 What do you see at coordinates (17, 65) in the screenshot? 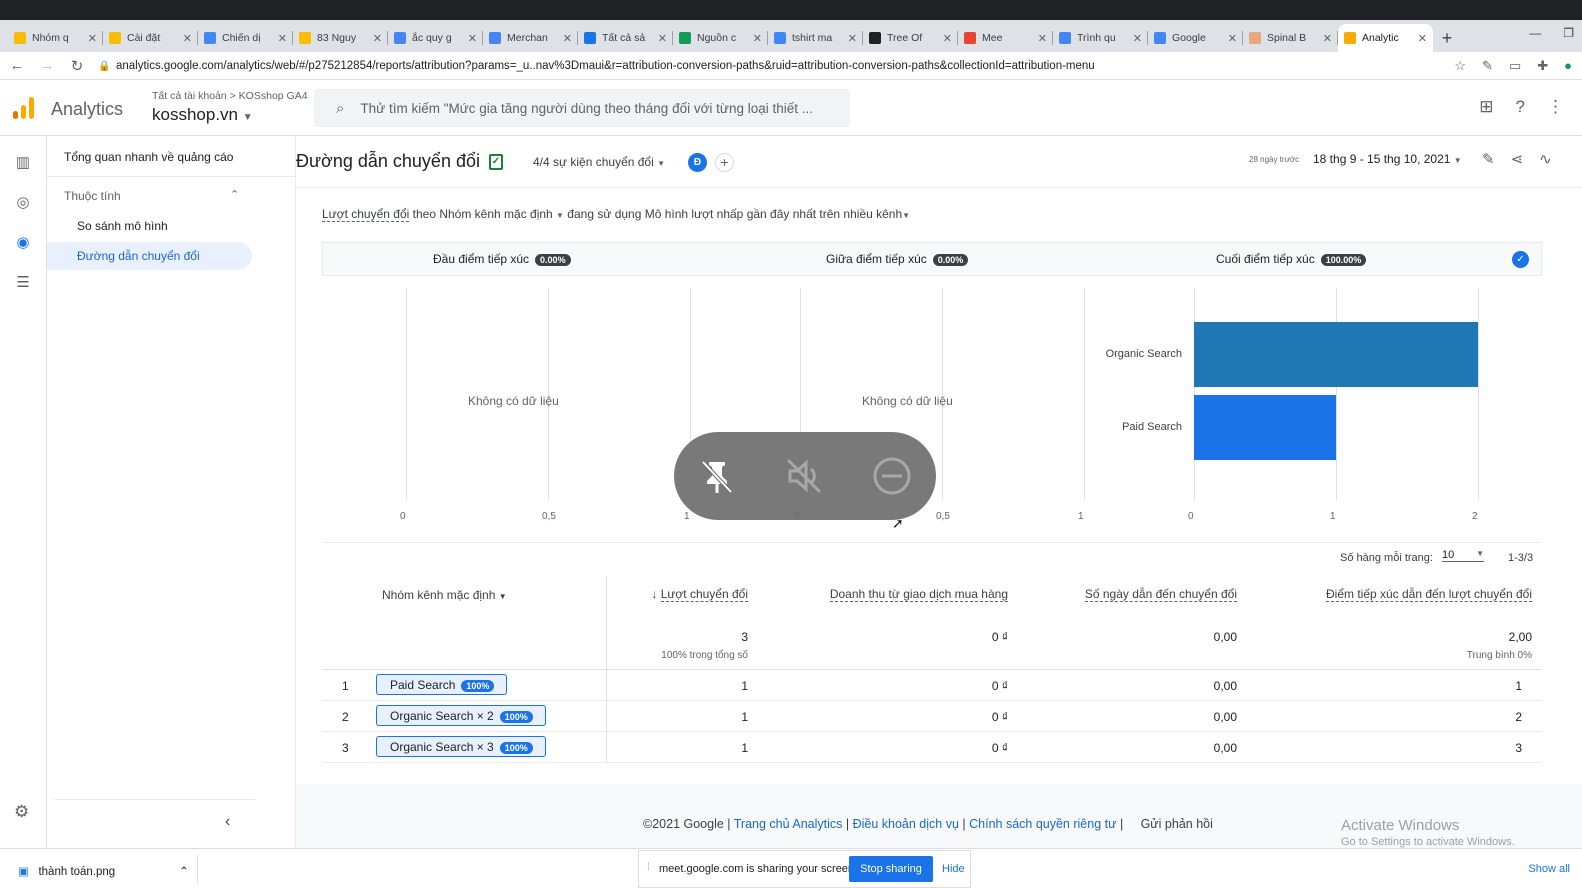
I see `back-icon: ←` at bounding box center [17, 65].